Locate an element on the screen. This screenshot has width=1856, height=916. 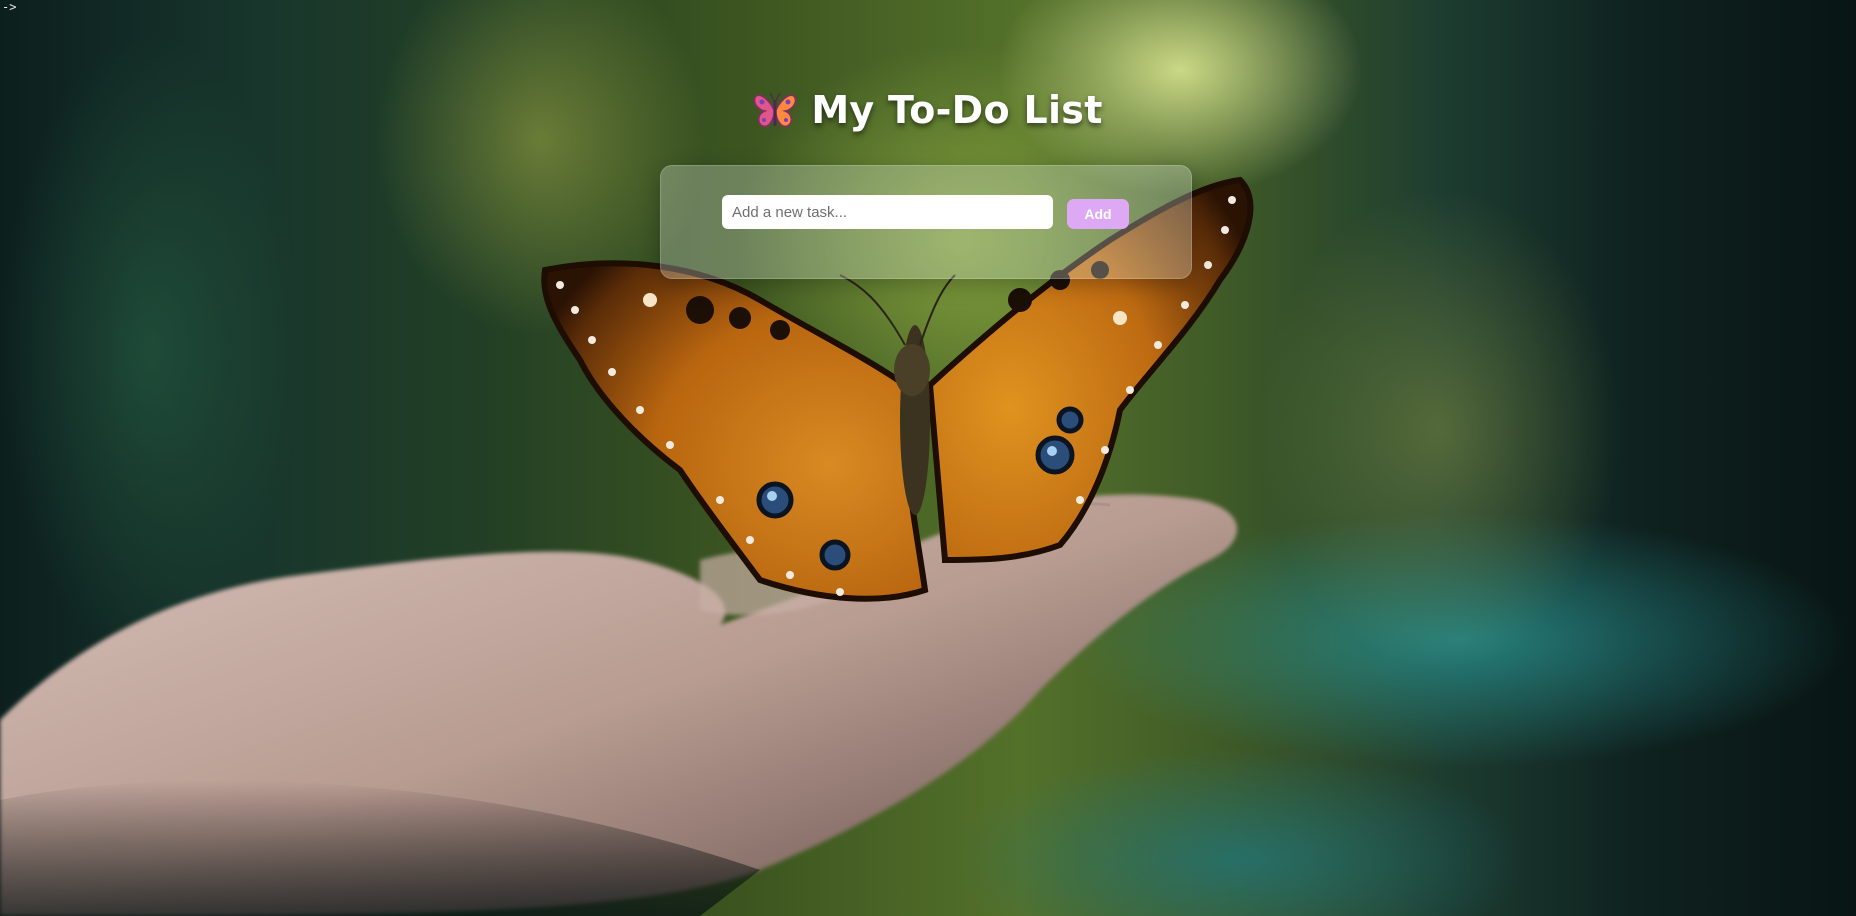
page-title: My To-Do List is located at coordinates (928, 110).